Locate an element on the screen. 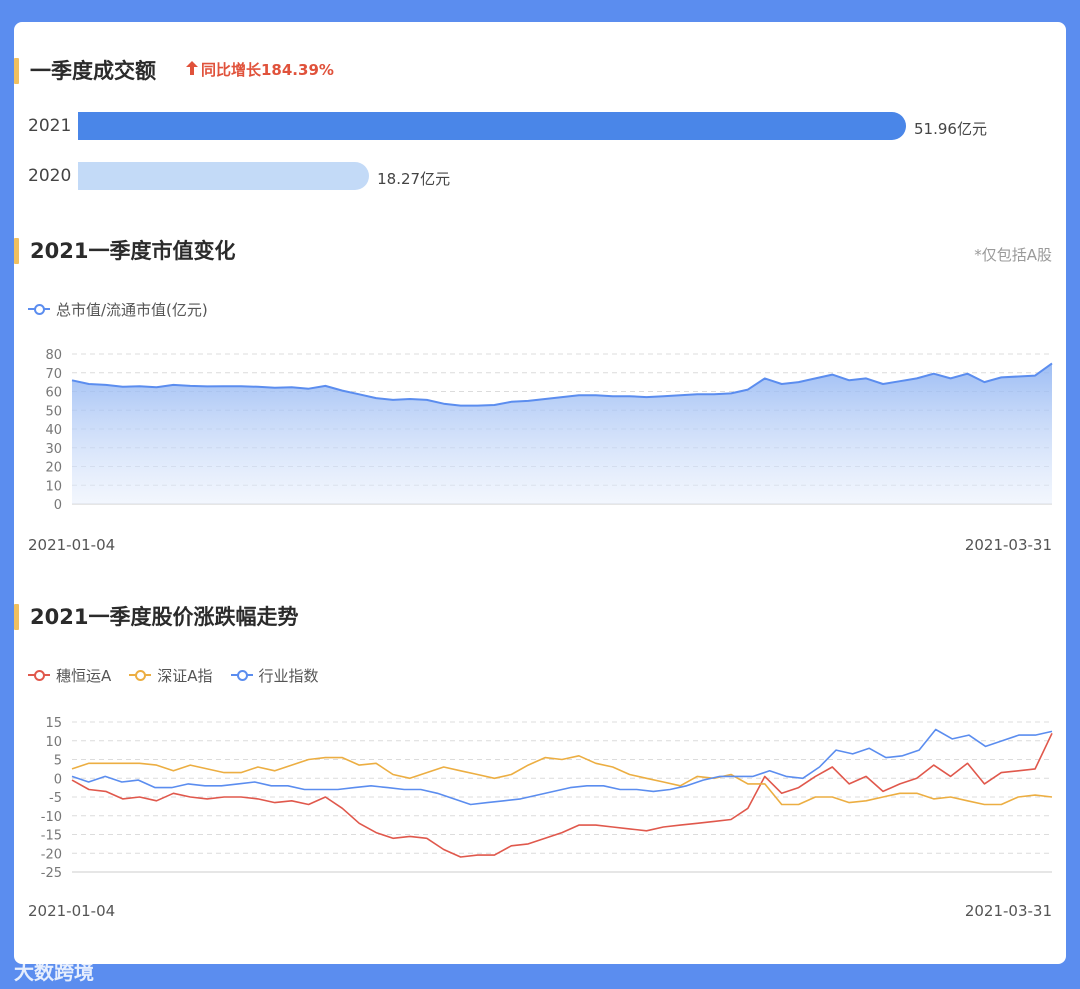 The image size is (1080, 989). y-tick-label: 50 is located at coordinates (53, 411).